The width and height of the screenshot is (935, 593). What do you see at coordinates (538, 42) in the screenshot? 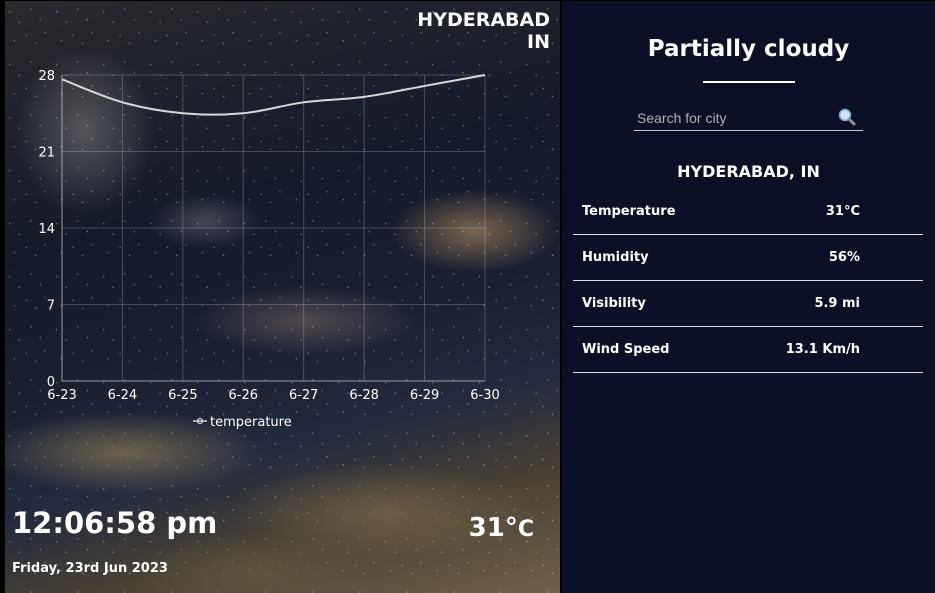
I see `country-code: IN` at bounding box center [538, 42].